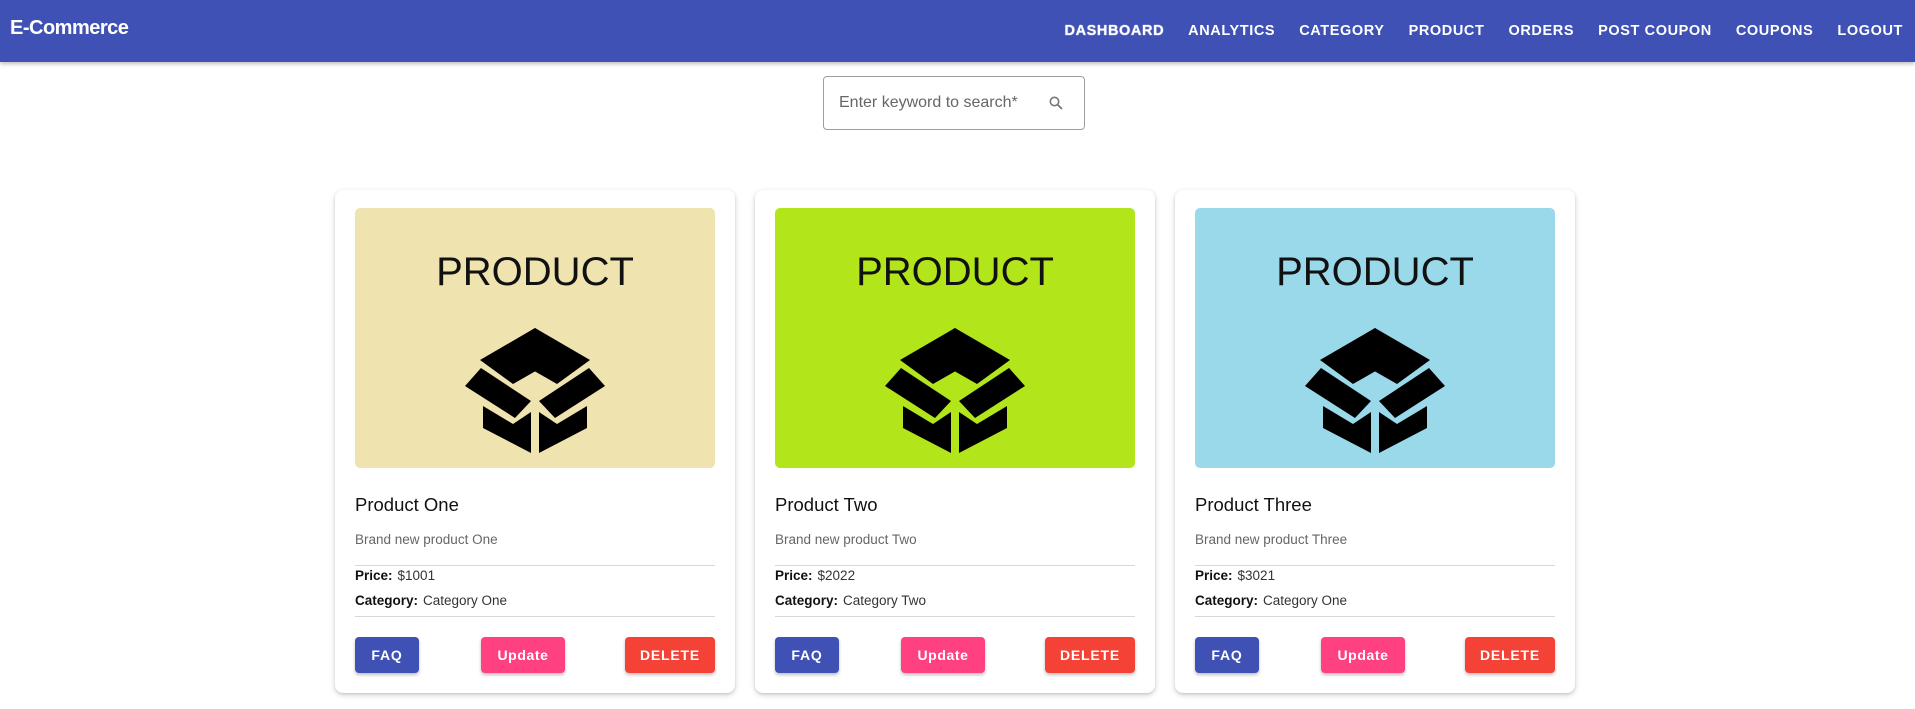  Describe the element at coordinates (846, 539) in the screenshot. I see `product-description: Brand new product Two` at that location.